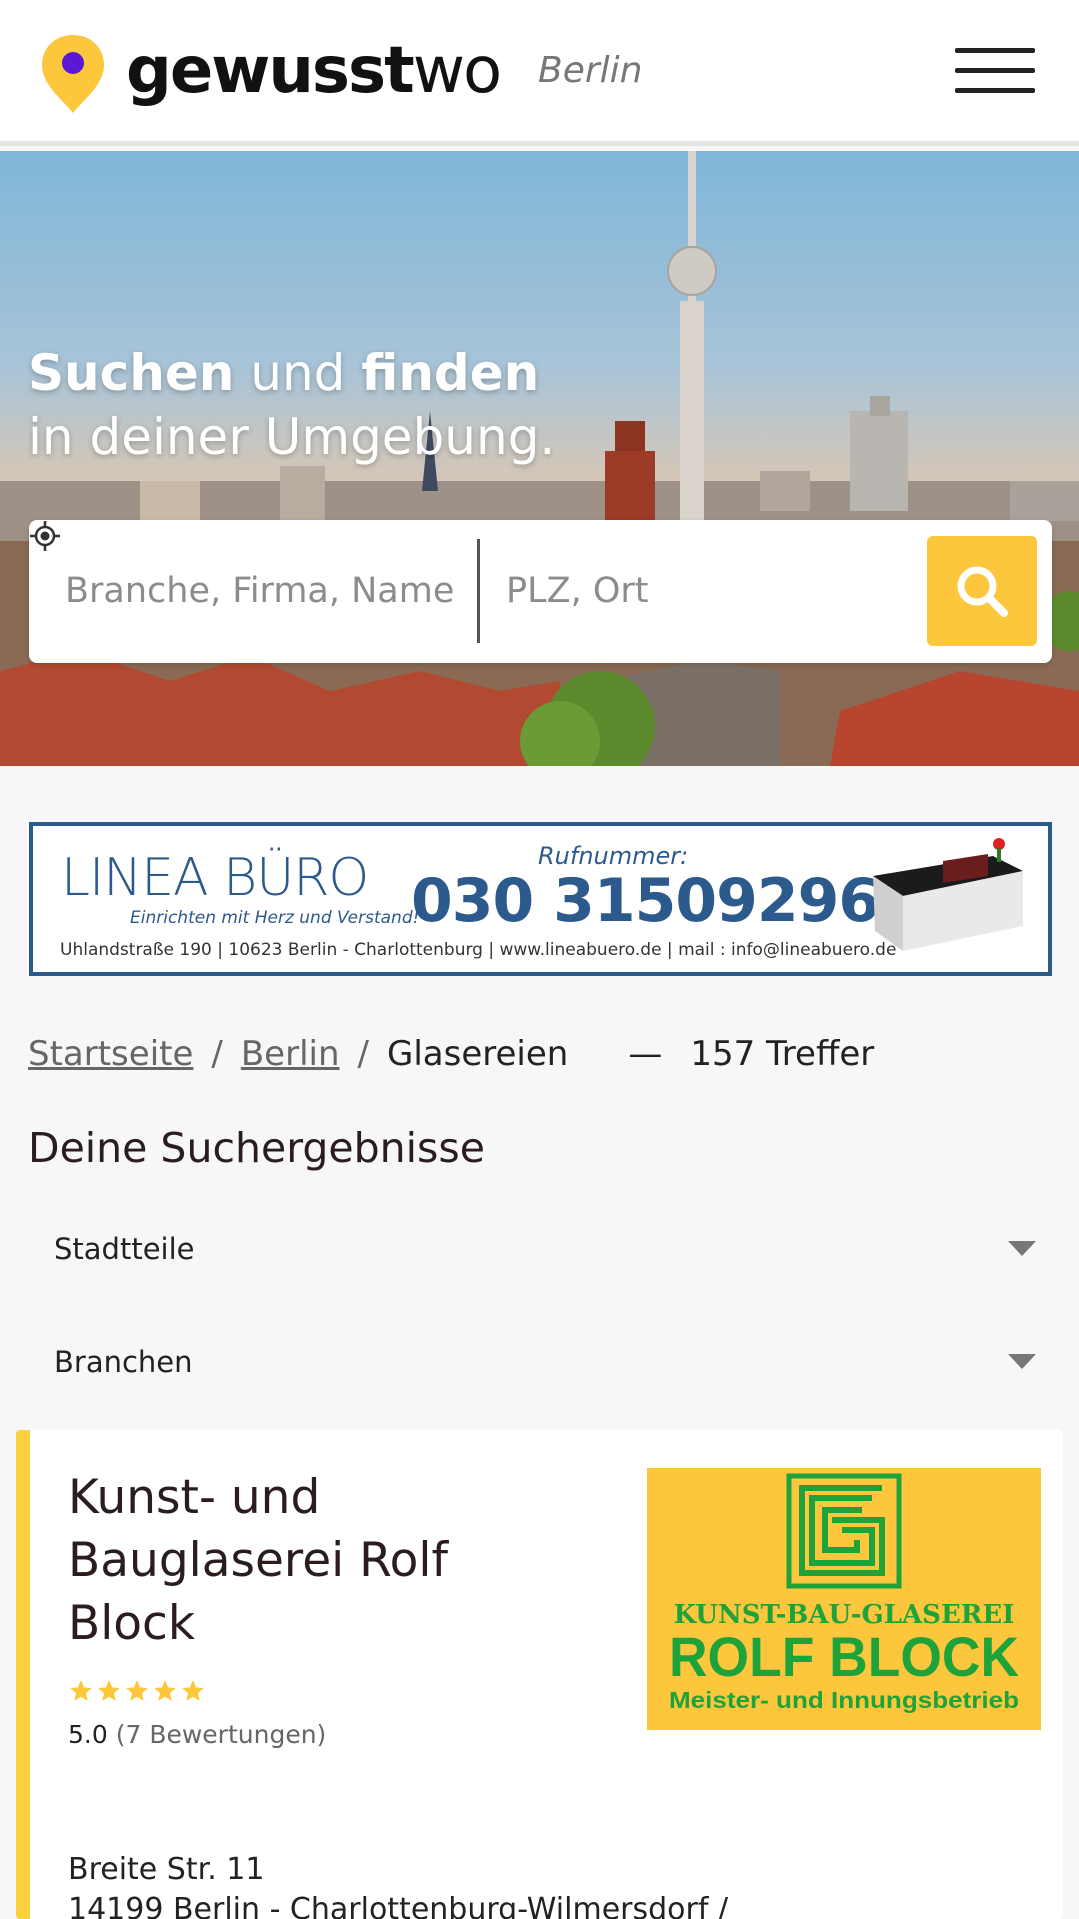 This screenshot has height=1919, width=1079. What do you see at coordinates (275, 918) in the screenshot?
I see `ad-tagline: Einrichten mit Herz und Verstand!` at bounding box center [275, 918].